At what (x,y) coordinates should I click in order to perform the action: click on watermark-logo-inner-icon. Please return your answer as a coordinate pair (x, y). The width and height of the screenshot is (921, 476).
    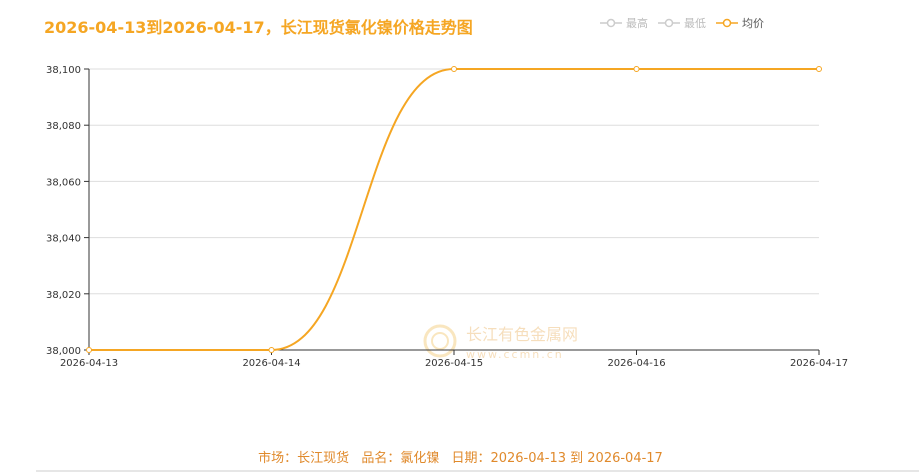
    Looking at the image, I should click on (440, 341).